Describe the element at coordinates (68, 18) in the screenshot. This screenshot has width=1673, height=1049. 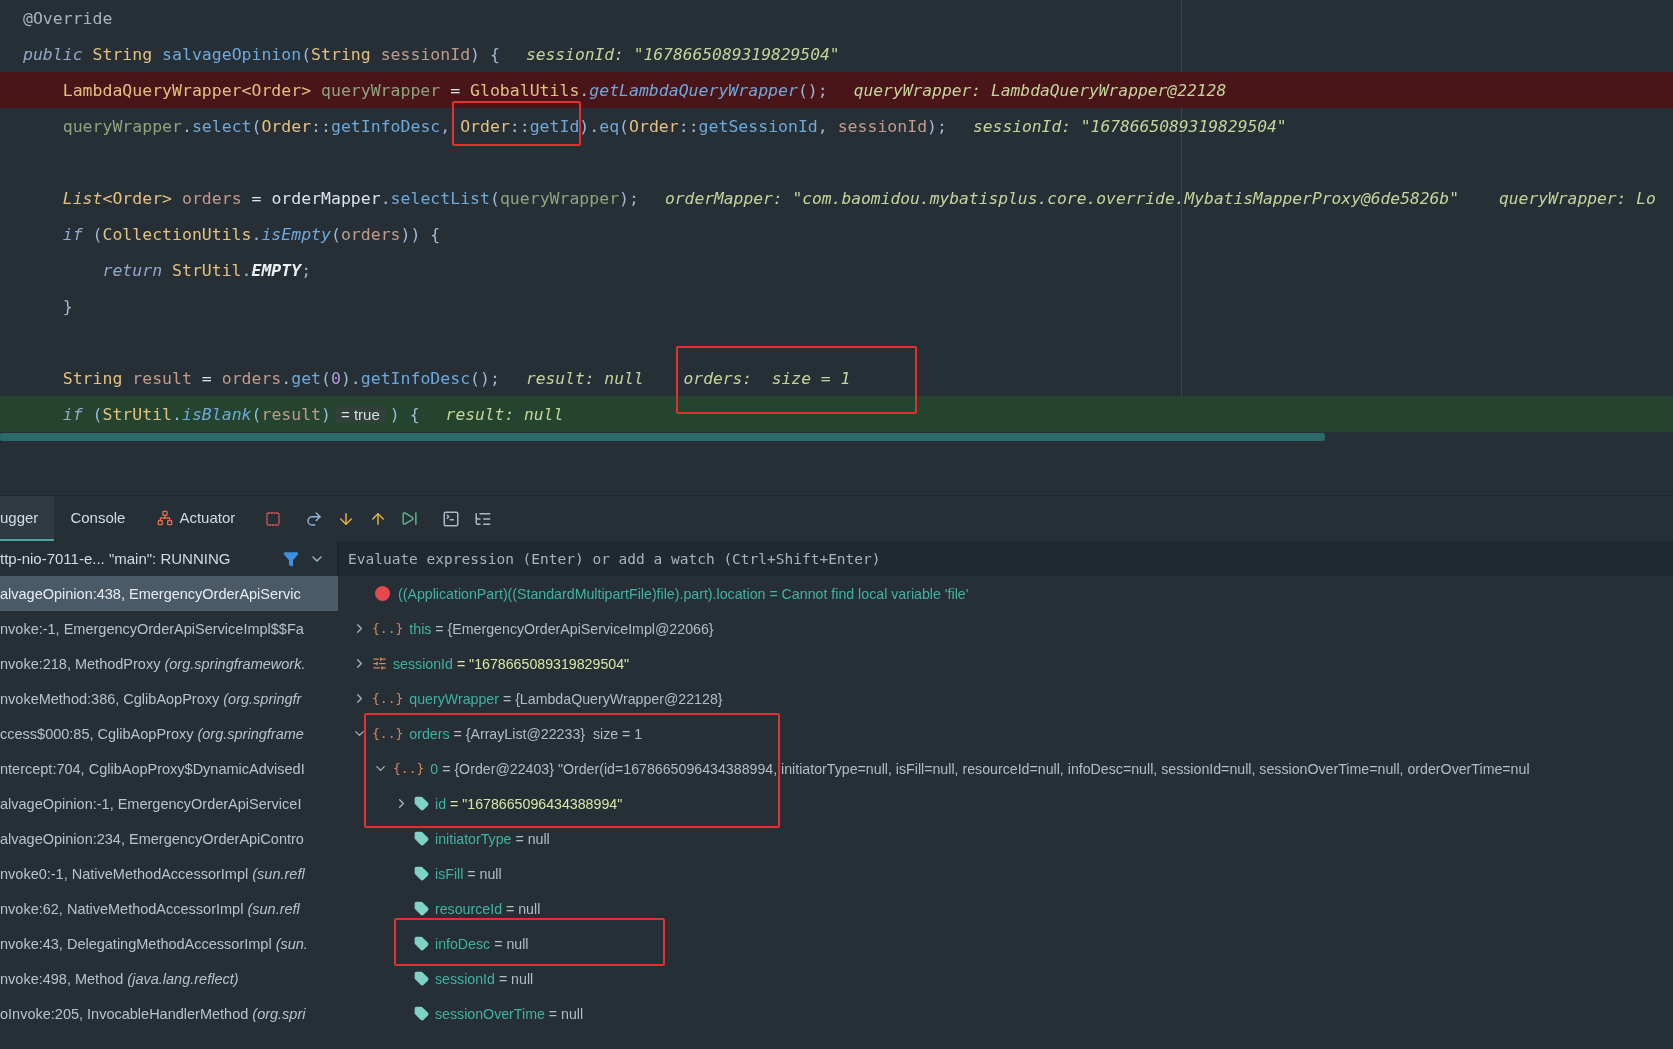
I see `code-line: @Override` at that location.